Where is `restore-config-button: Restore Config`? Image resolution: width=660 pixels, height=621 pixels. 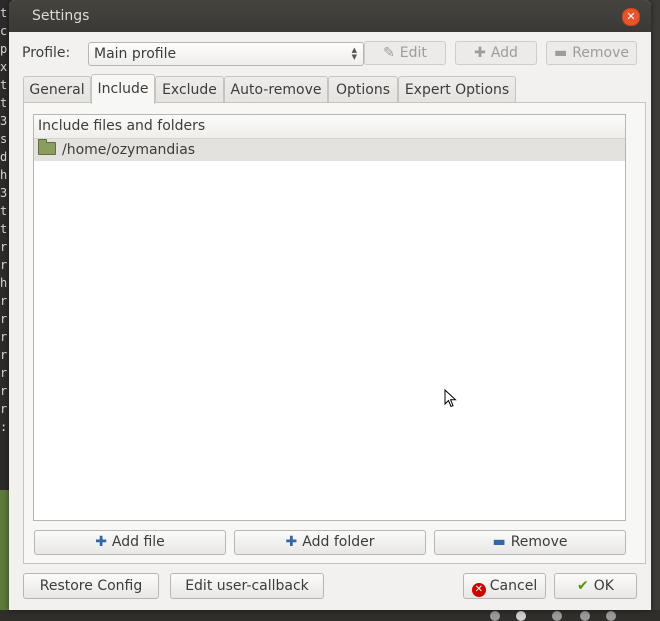 restore-config-button: Restore Config is located at coordinates (91, 586).